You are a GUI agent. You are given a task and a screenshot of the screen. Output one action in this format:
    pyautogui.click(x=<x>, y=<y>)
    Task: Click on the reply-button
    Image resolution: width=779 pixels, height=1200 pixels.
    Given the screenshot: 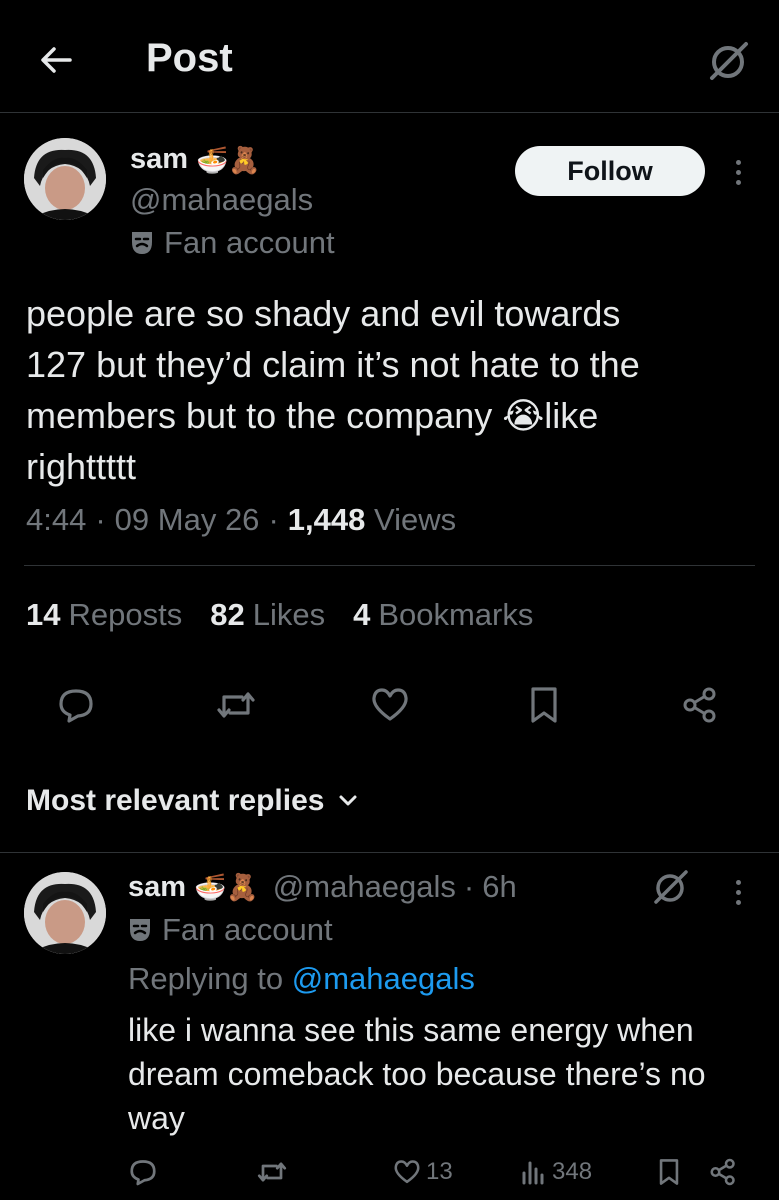 What is the action you would take?
    pyautogui.click(x=76, y=705)
    